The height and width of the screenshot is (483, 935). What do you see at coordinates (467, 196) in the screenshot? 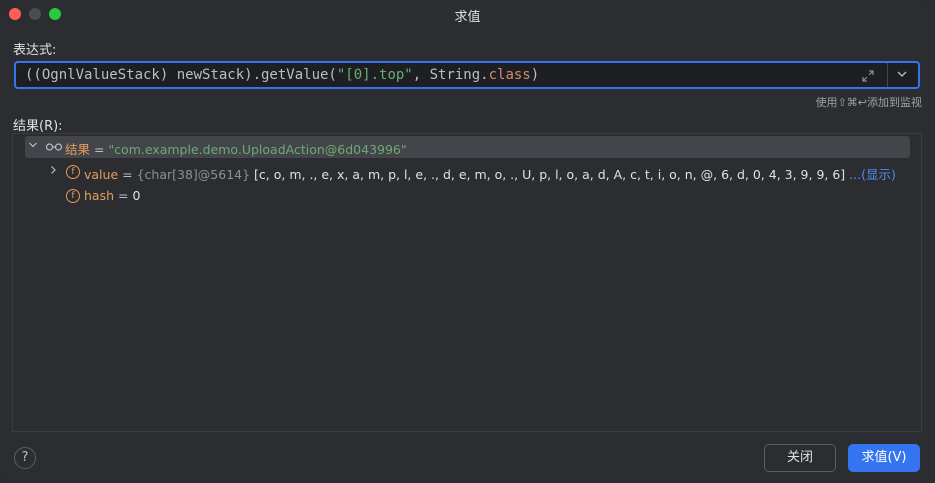
I see `tree-row-hash: f hash = 0` at bounding box center [467, 196].